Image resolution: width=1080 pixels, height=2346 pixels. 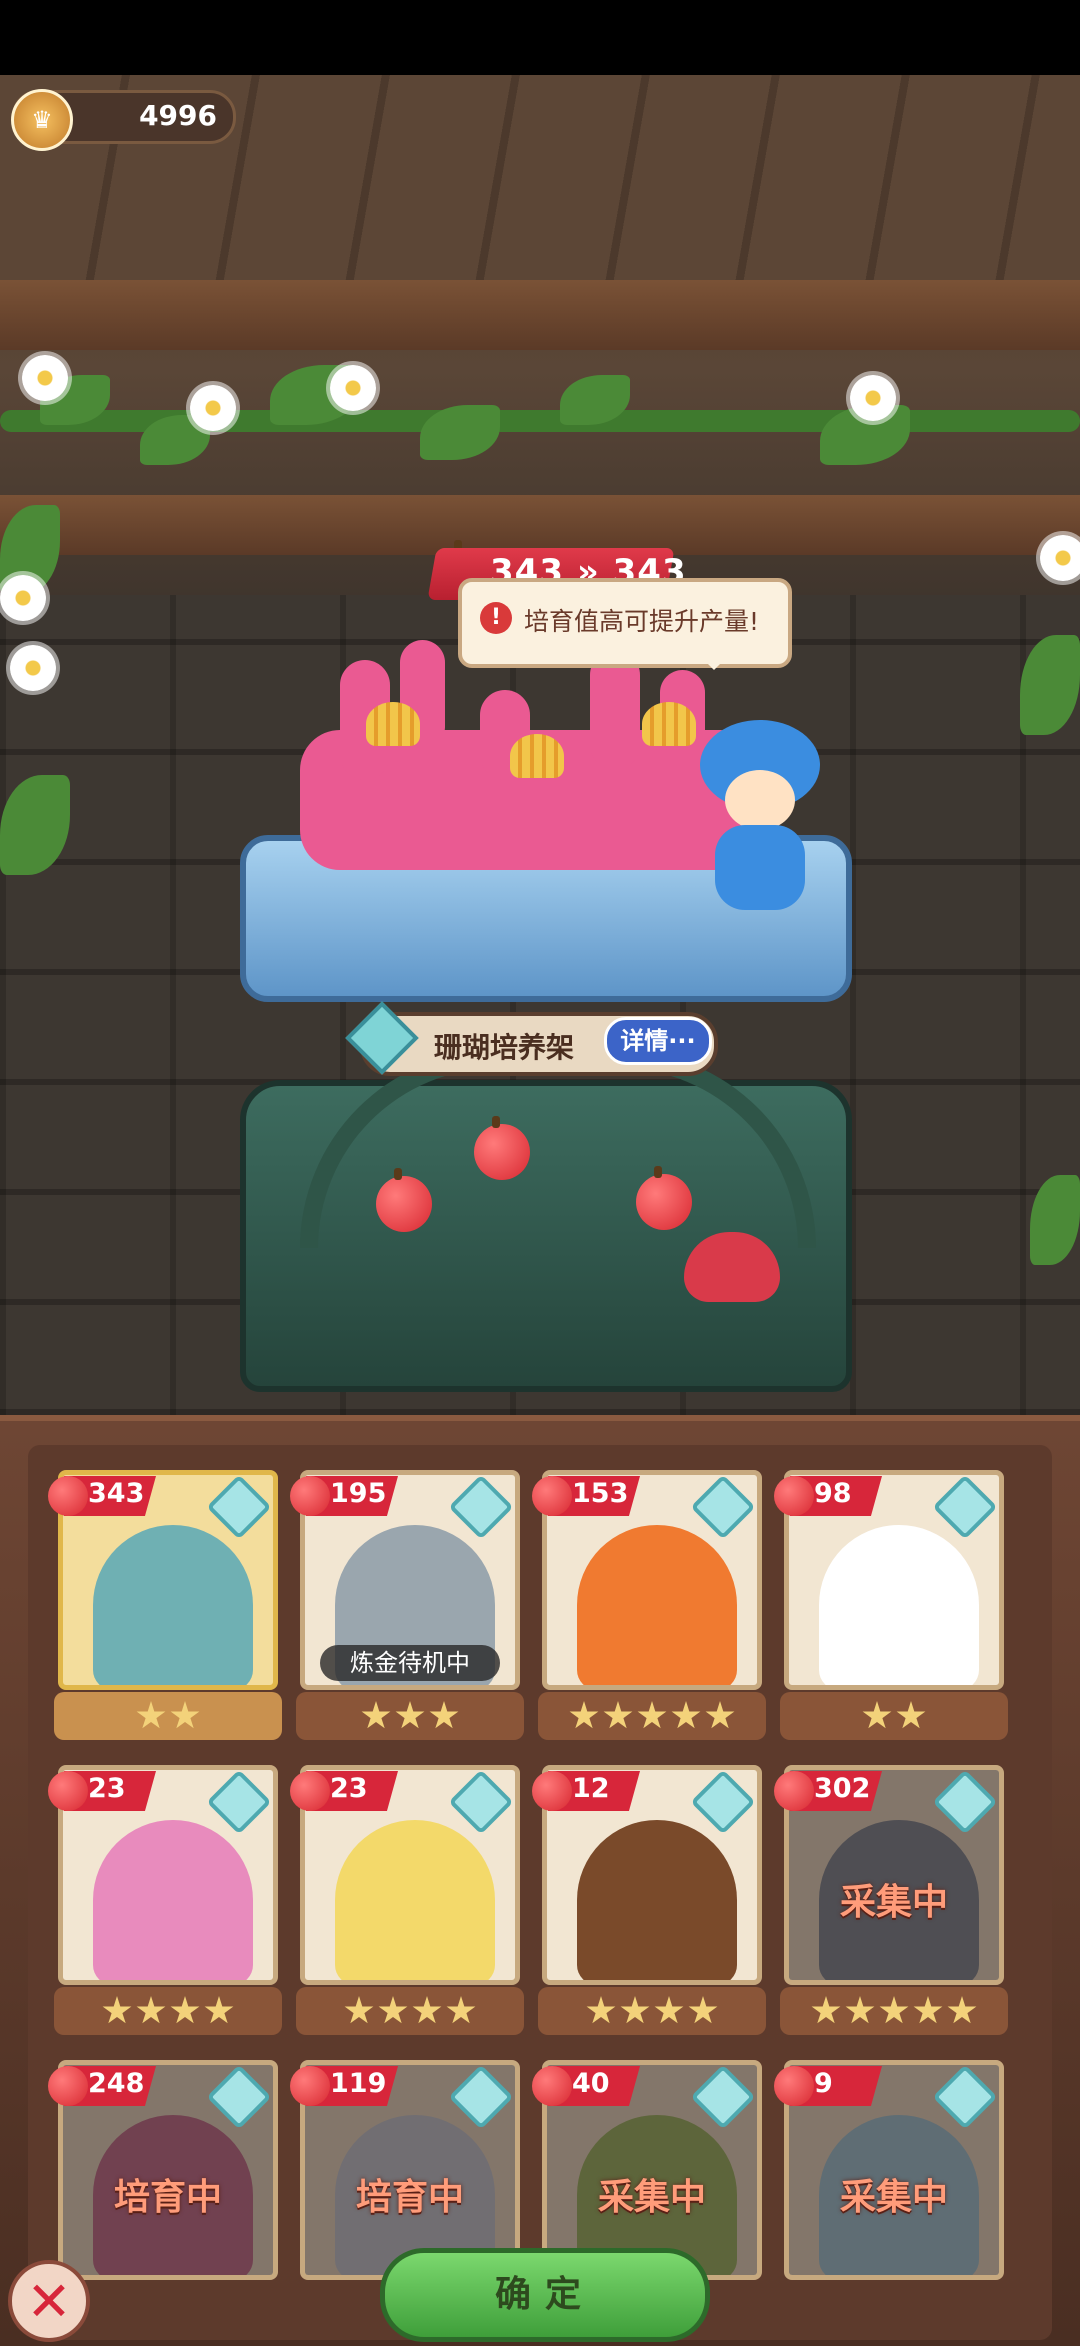 I want to click on confirm-button: 确定, so click(x=545, y=2295).